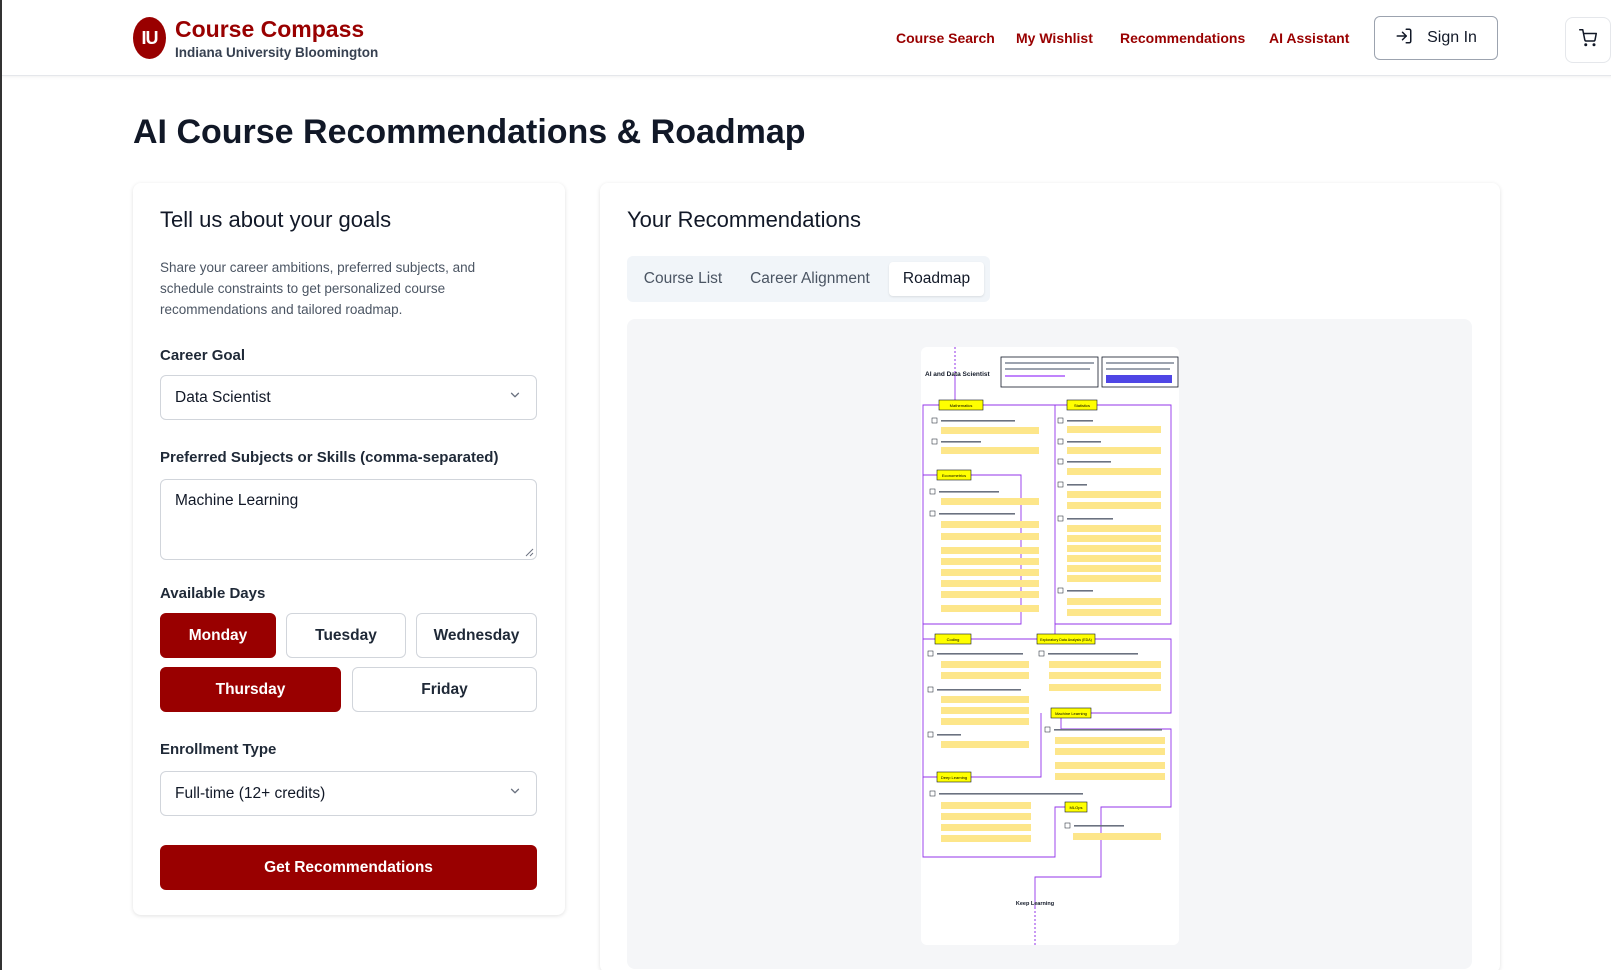 This screenshot has width=1611, height=970. Describe the element at coordinates (277, 52) in the screenshot. I see `brand-subtitle: Indiana University Bloomington` at that location.